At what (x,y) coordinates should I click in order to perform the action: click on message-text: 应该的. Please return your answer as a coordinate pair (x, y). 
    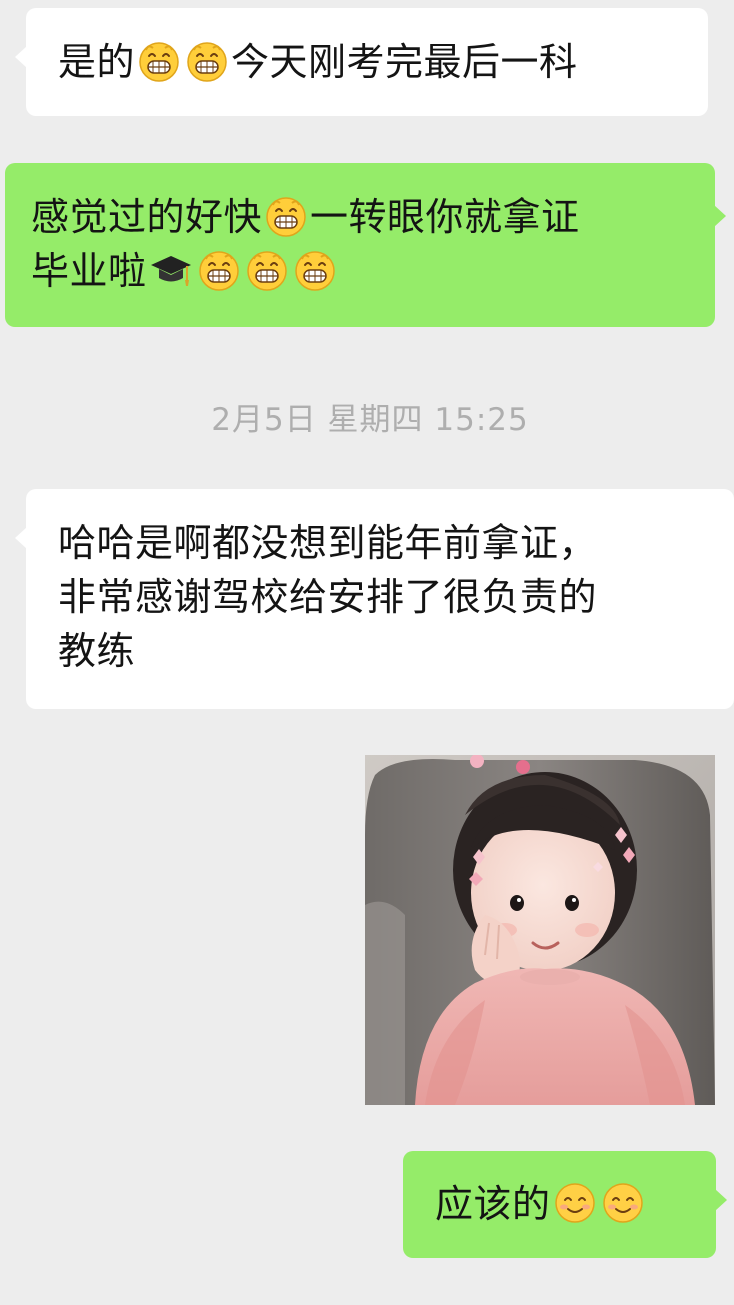
    Looking at the image, I should click on (563, 1204).